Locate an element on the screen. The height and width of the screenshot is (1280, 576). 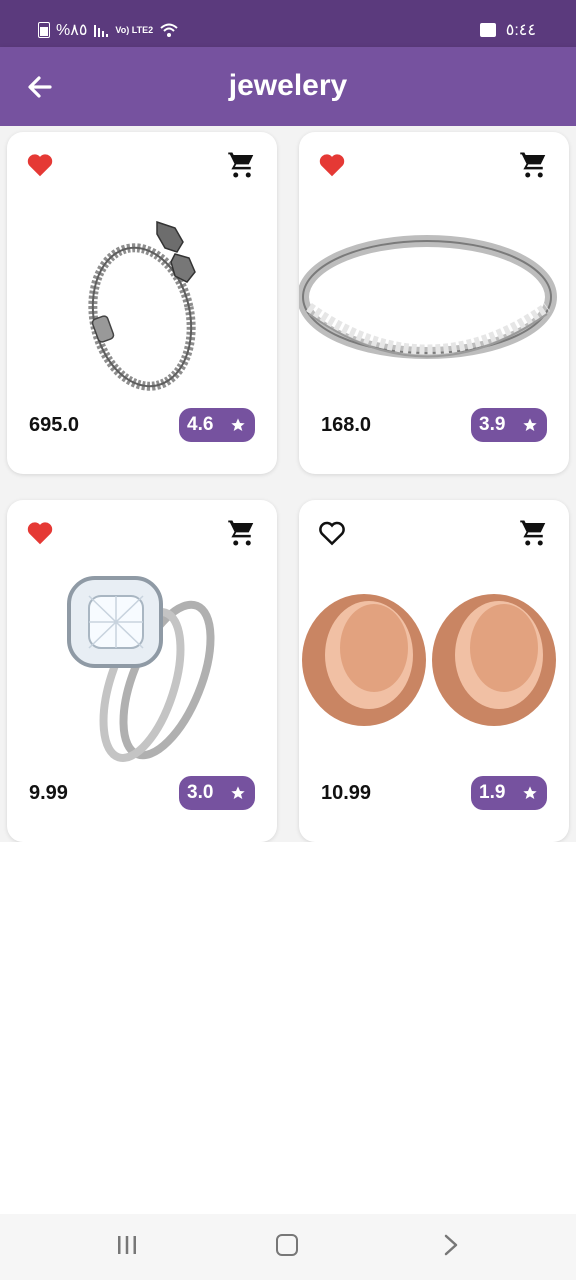
page-title: jewelery is located at coordinates (288, 85).